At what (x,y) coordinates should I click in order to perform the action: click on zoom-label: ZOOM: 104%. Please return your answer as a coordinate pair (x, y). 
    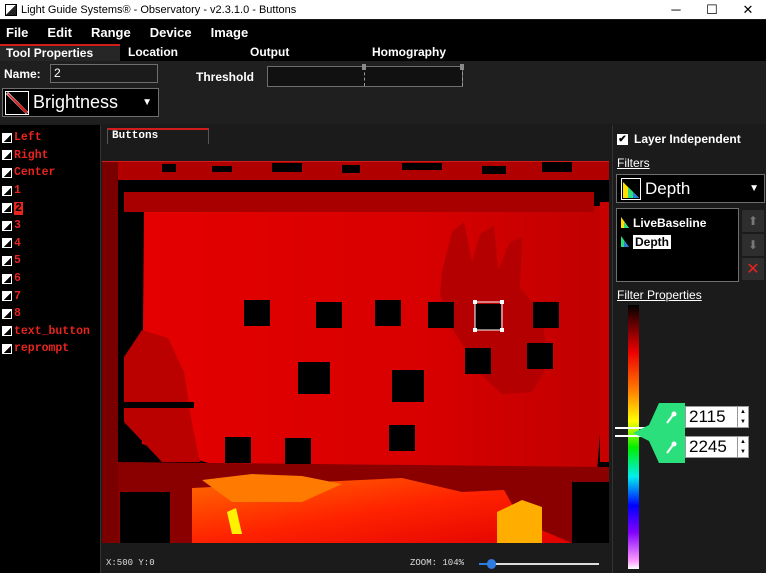
    Looking at the image, I should click on (437, 563).